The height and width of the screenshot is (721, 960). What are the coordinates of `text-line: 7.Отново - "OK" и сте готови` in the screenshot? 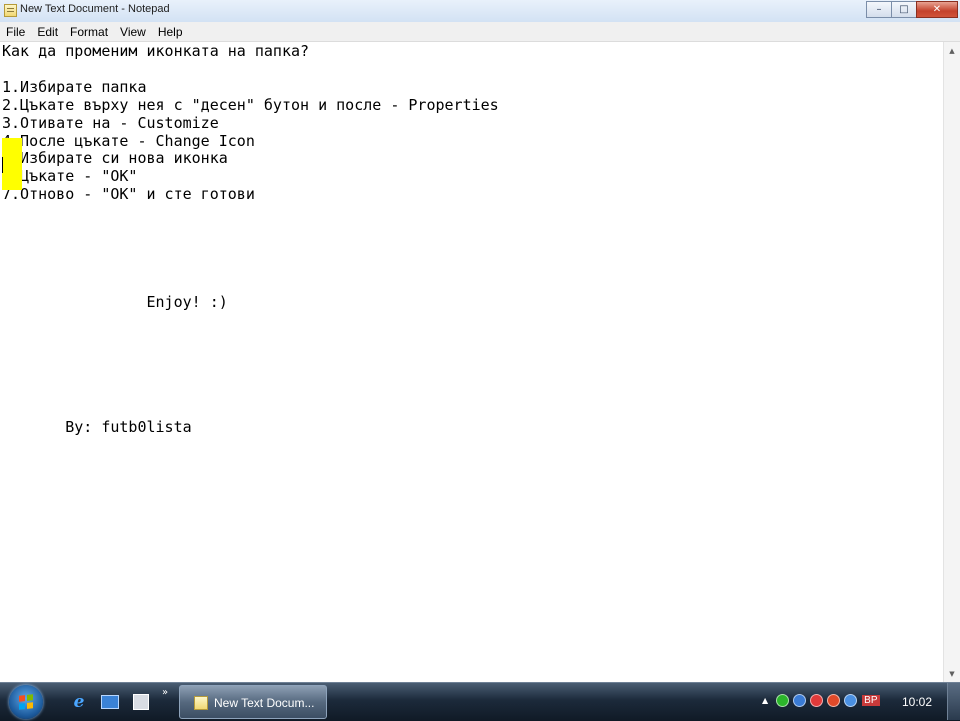 It's located at (128, 194).